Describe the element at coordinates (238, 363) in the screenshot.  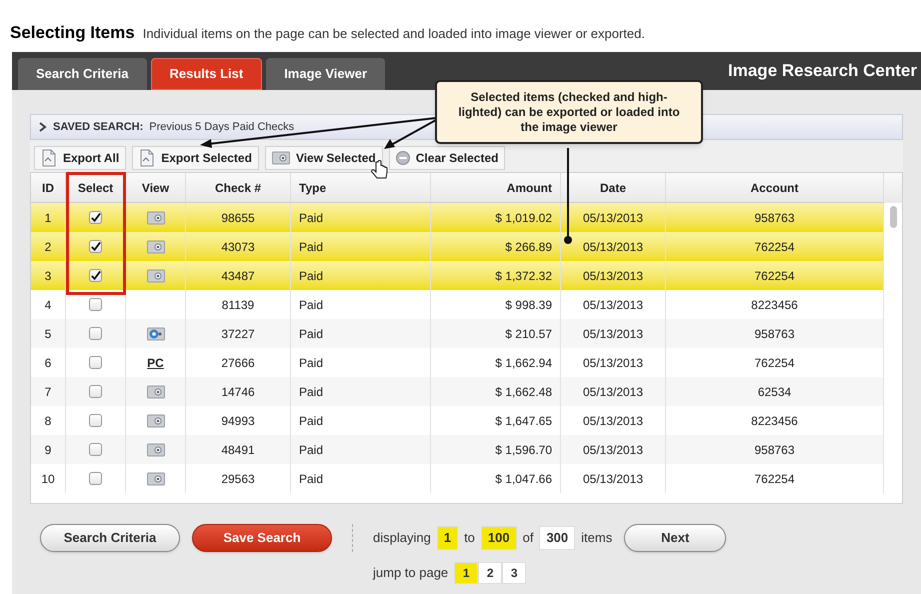
I see `table-cell-text: 27666` at that location.